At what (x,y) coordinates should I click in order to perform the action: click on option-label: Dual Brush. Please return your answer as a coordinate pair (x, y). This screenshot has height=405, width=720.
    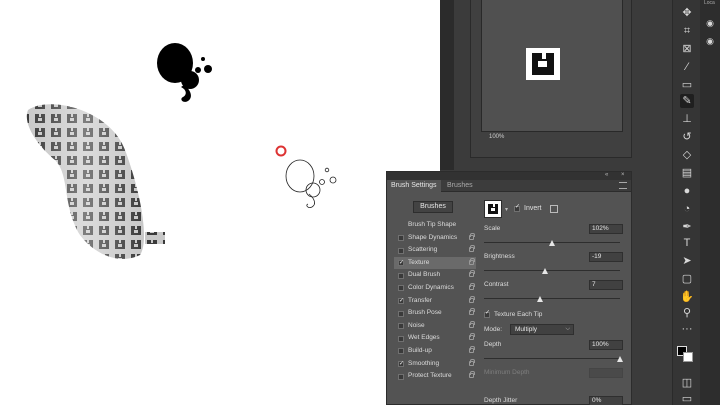
    Looking at the image, I should click on (424, 275).